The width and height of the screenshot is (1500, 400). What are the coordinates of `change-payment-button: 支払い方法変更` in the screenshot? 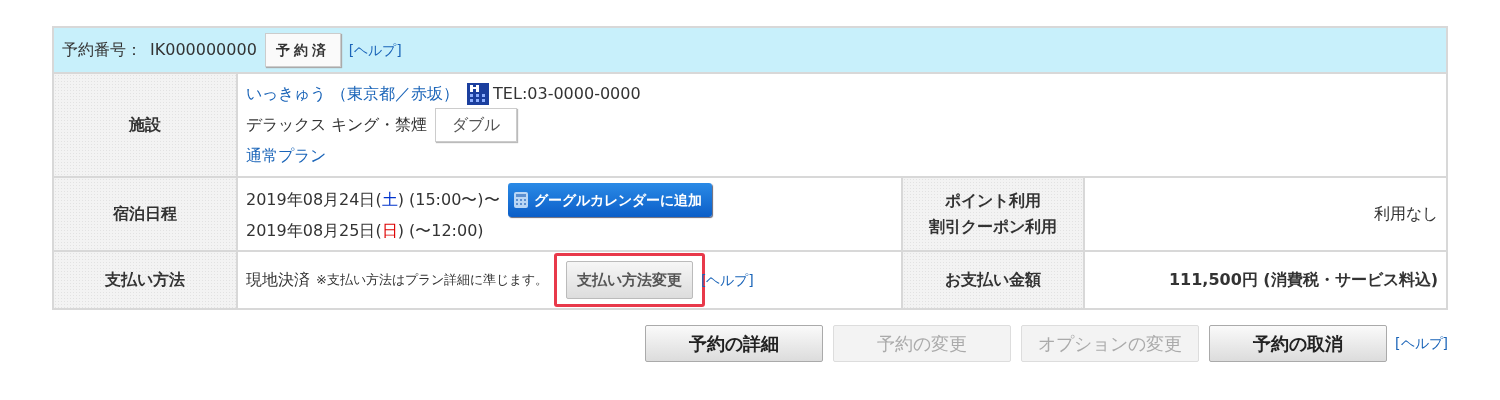 It's located at (629, 280).